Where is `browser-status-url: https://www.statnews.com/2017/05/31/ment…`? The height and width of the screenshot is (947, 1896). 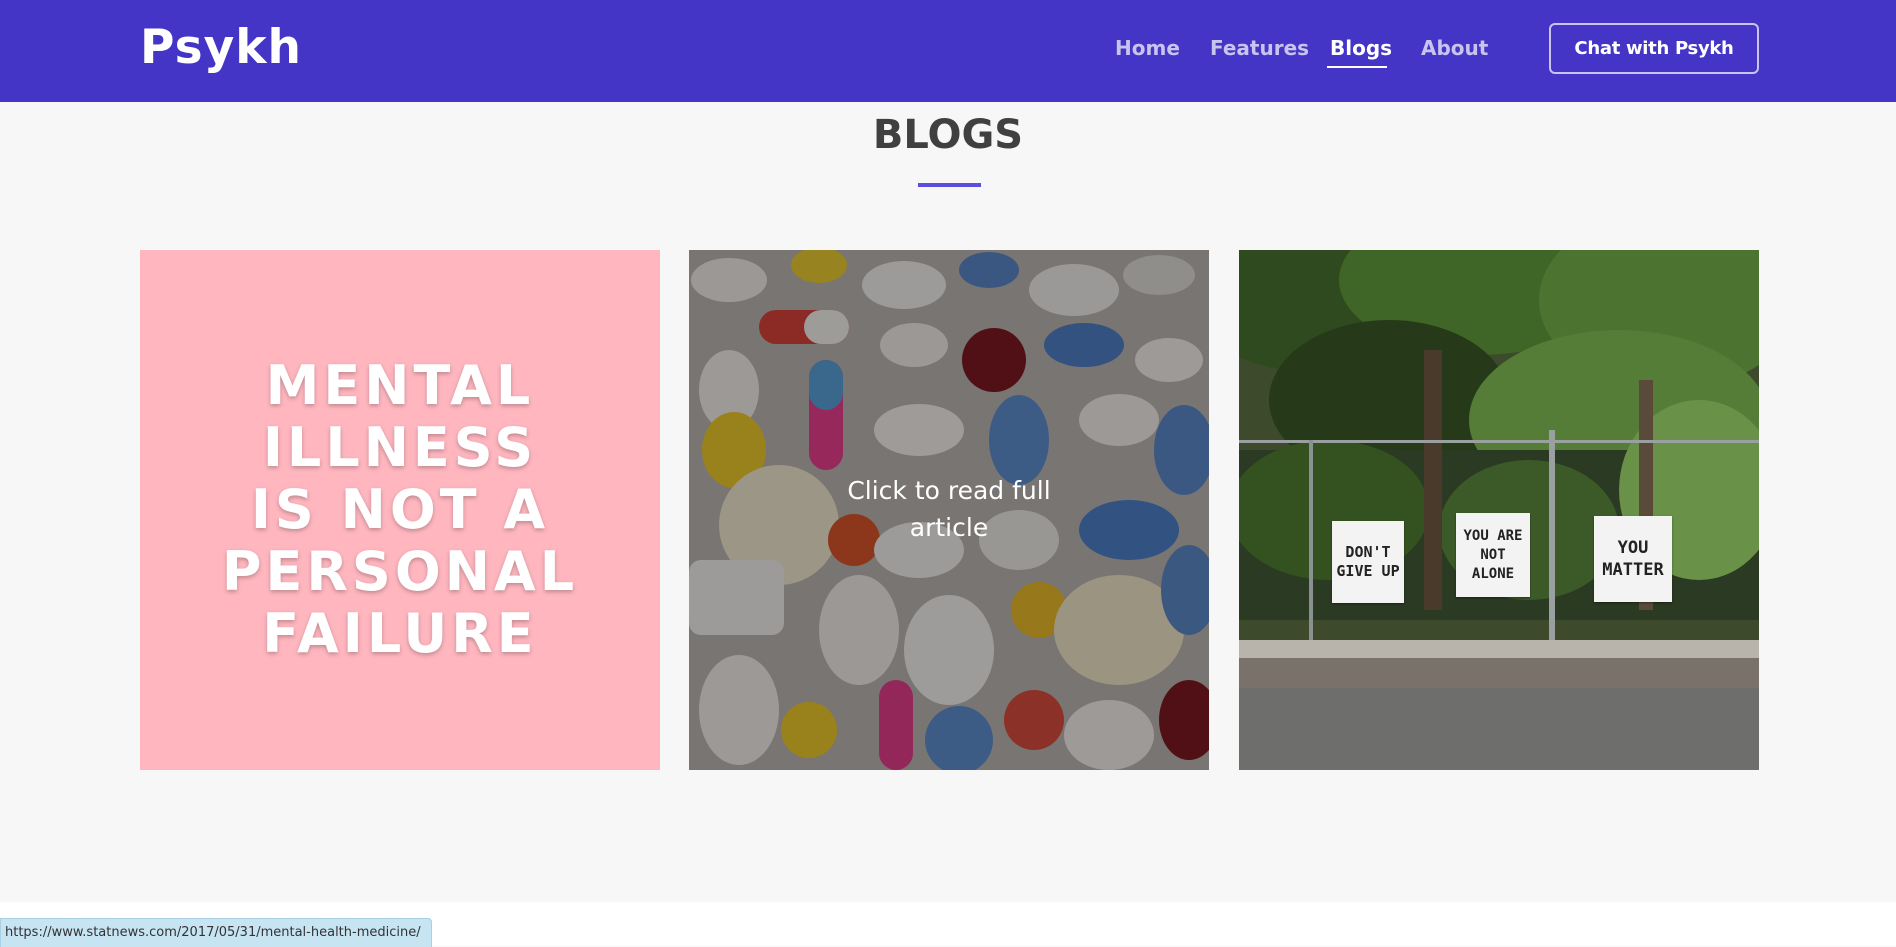
browser-status-url: https://www.statnews.com/2017/05/31/ment… is located at coordinates (216, 932).